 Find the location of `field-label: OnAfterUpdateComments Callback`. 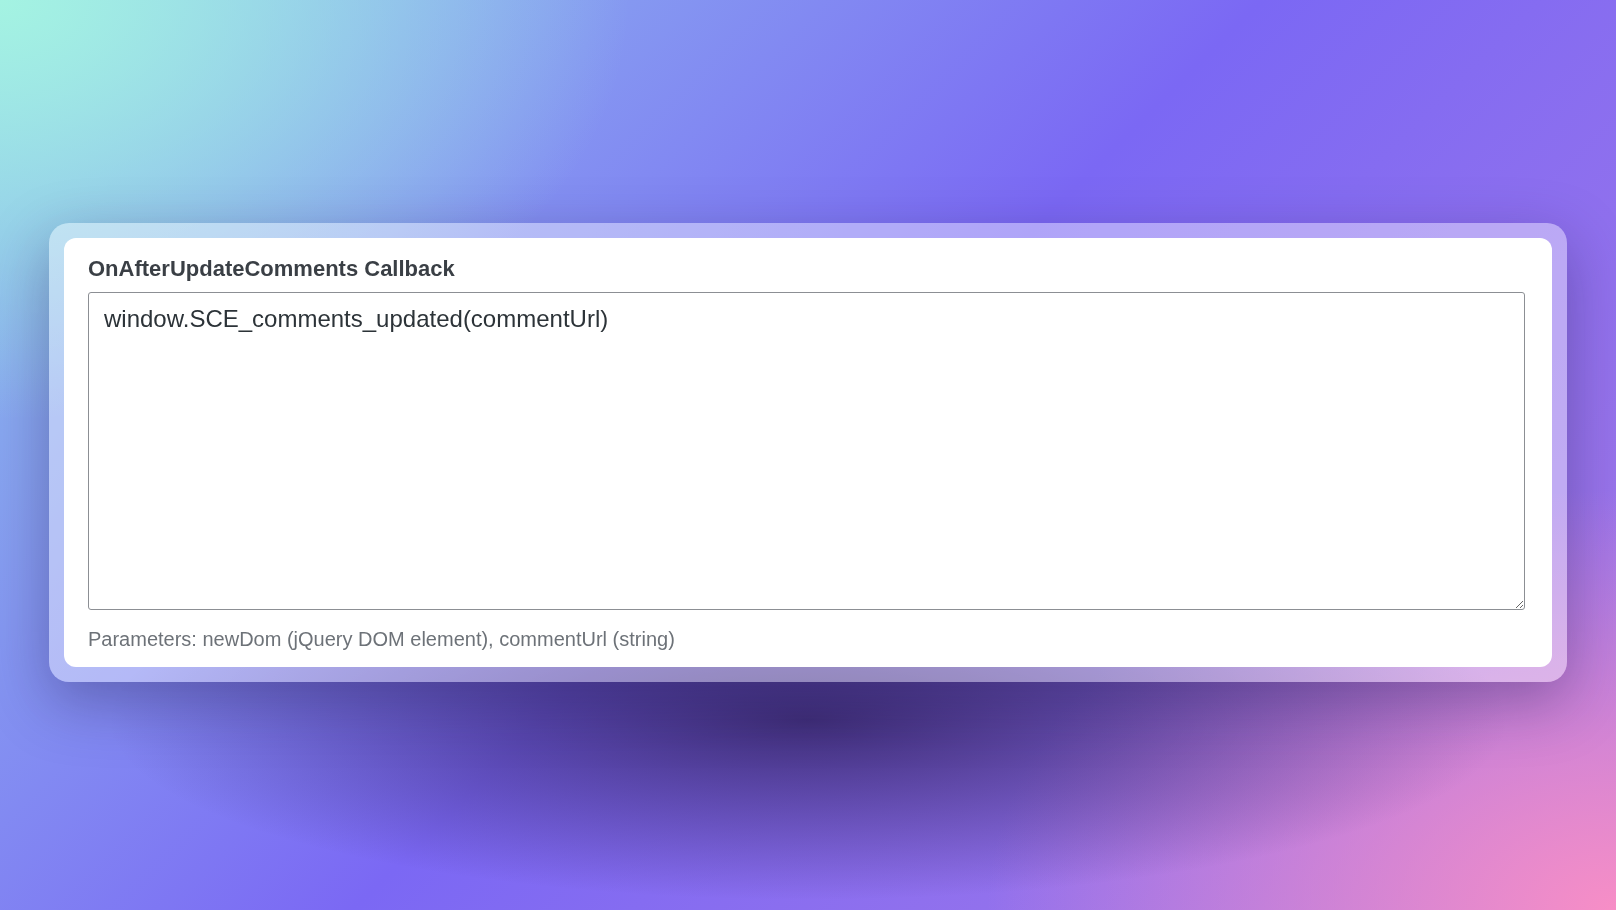

field-label: OnAfterUpdateComments Callback is located at coordinates (272, 269).